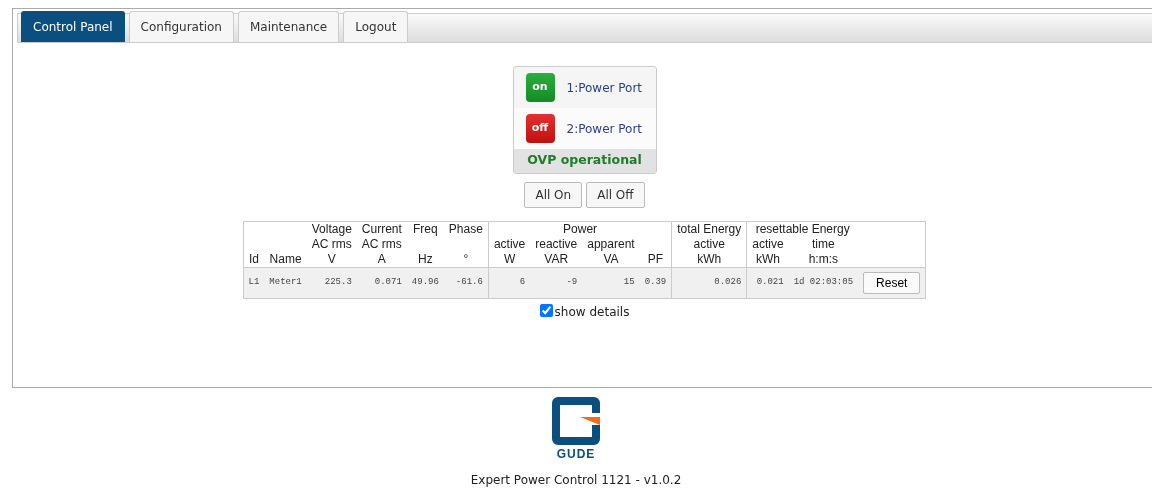  What do you see at coordinates (376, 26) in the screenshot?
I see `tab: Logout` at bounding box center [376, 26].